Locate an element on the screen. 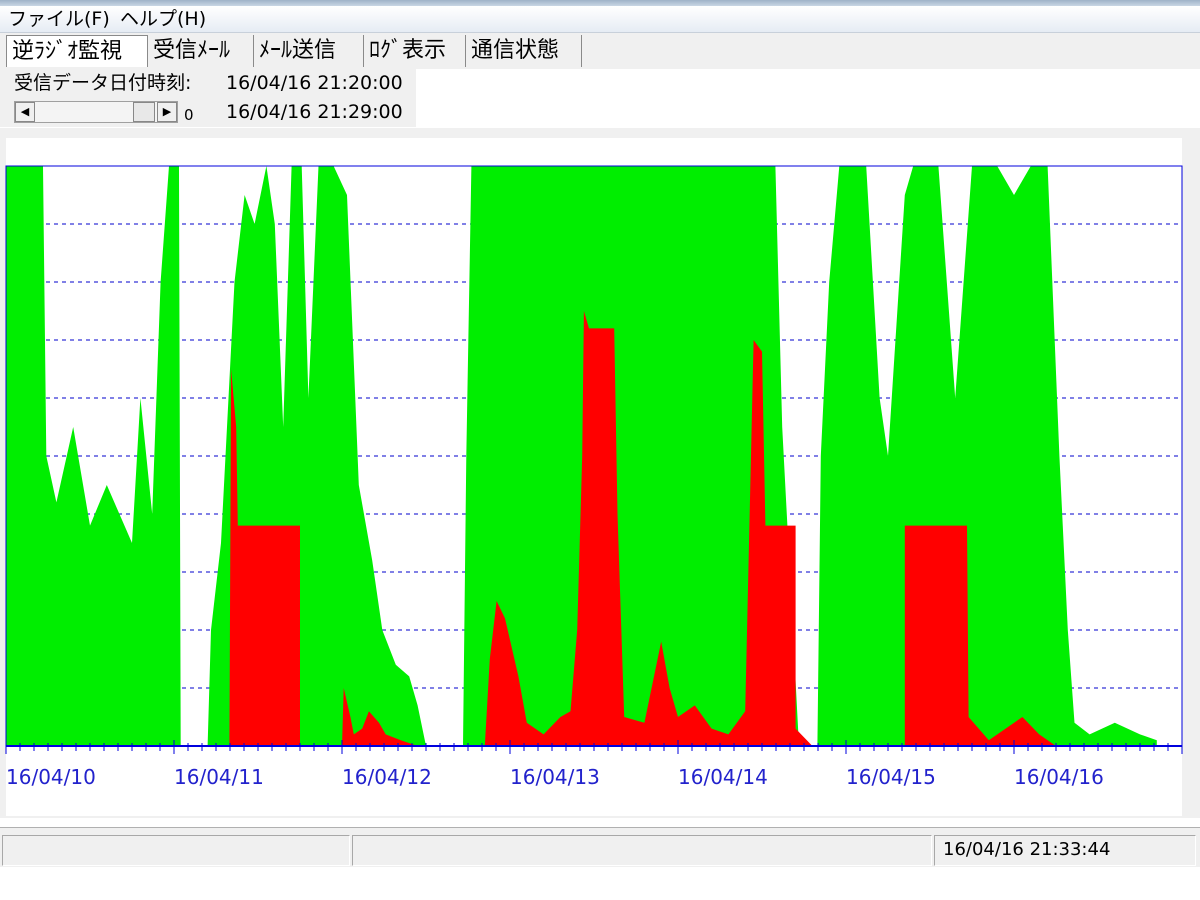 The height and width of the screenshot is (900, 1200). slider-left-button: ◀ is located at coordinates (25, 112).